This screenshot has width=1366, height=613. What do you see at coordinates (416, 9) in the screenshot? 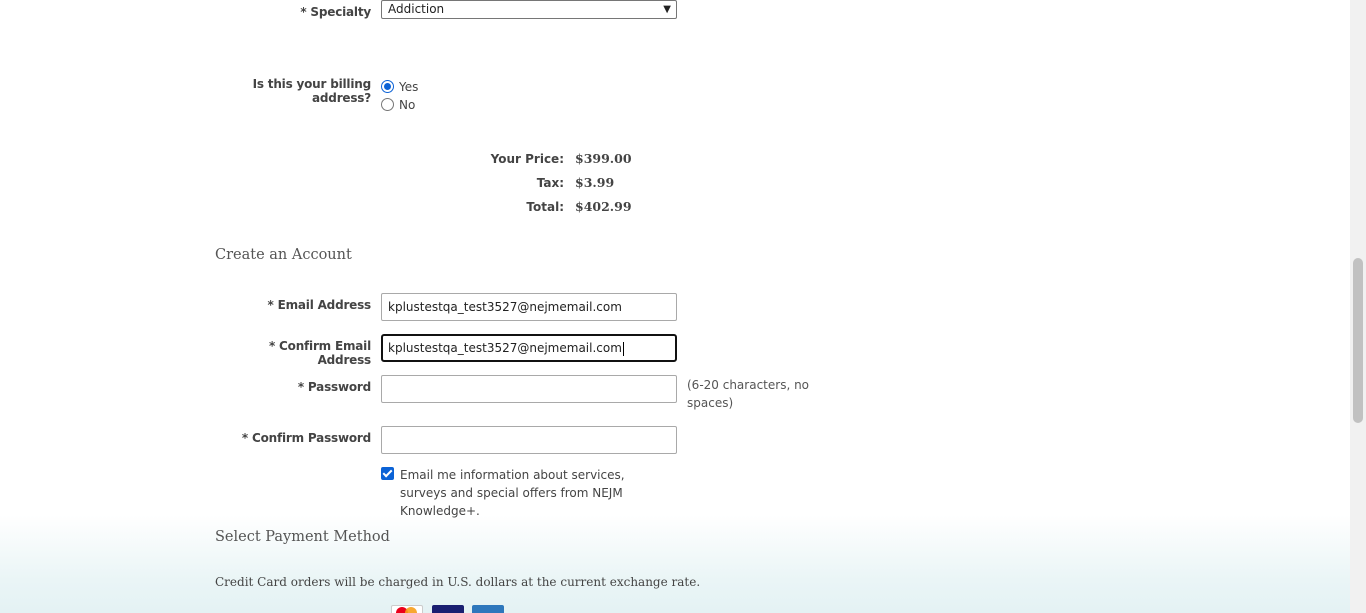
I see `specialty-selected-value: Addiction` at bounding box center [416, 9].